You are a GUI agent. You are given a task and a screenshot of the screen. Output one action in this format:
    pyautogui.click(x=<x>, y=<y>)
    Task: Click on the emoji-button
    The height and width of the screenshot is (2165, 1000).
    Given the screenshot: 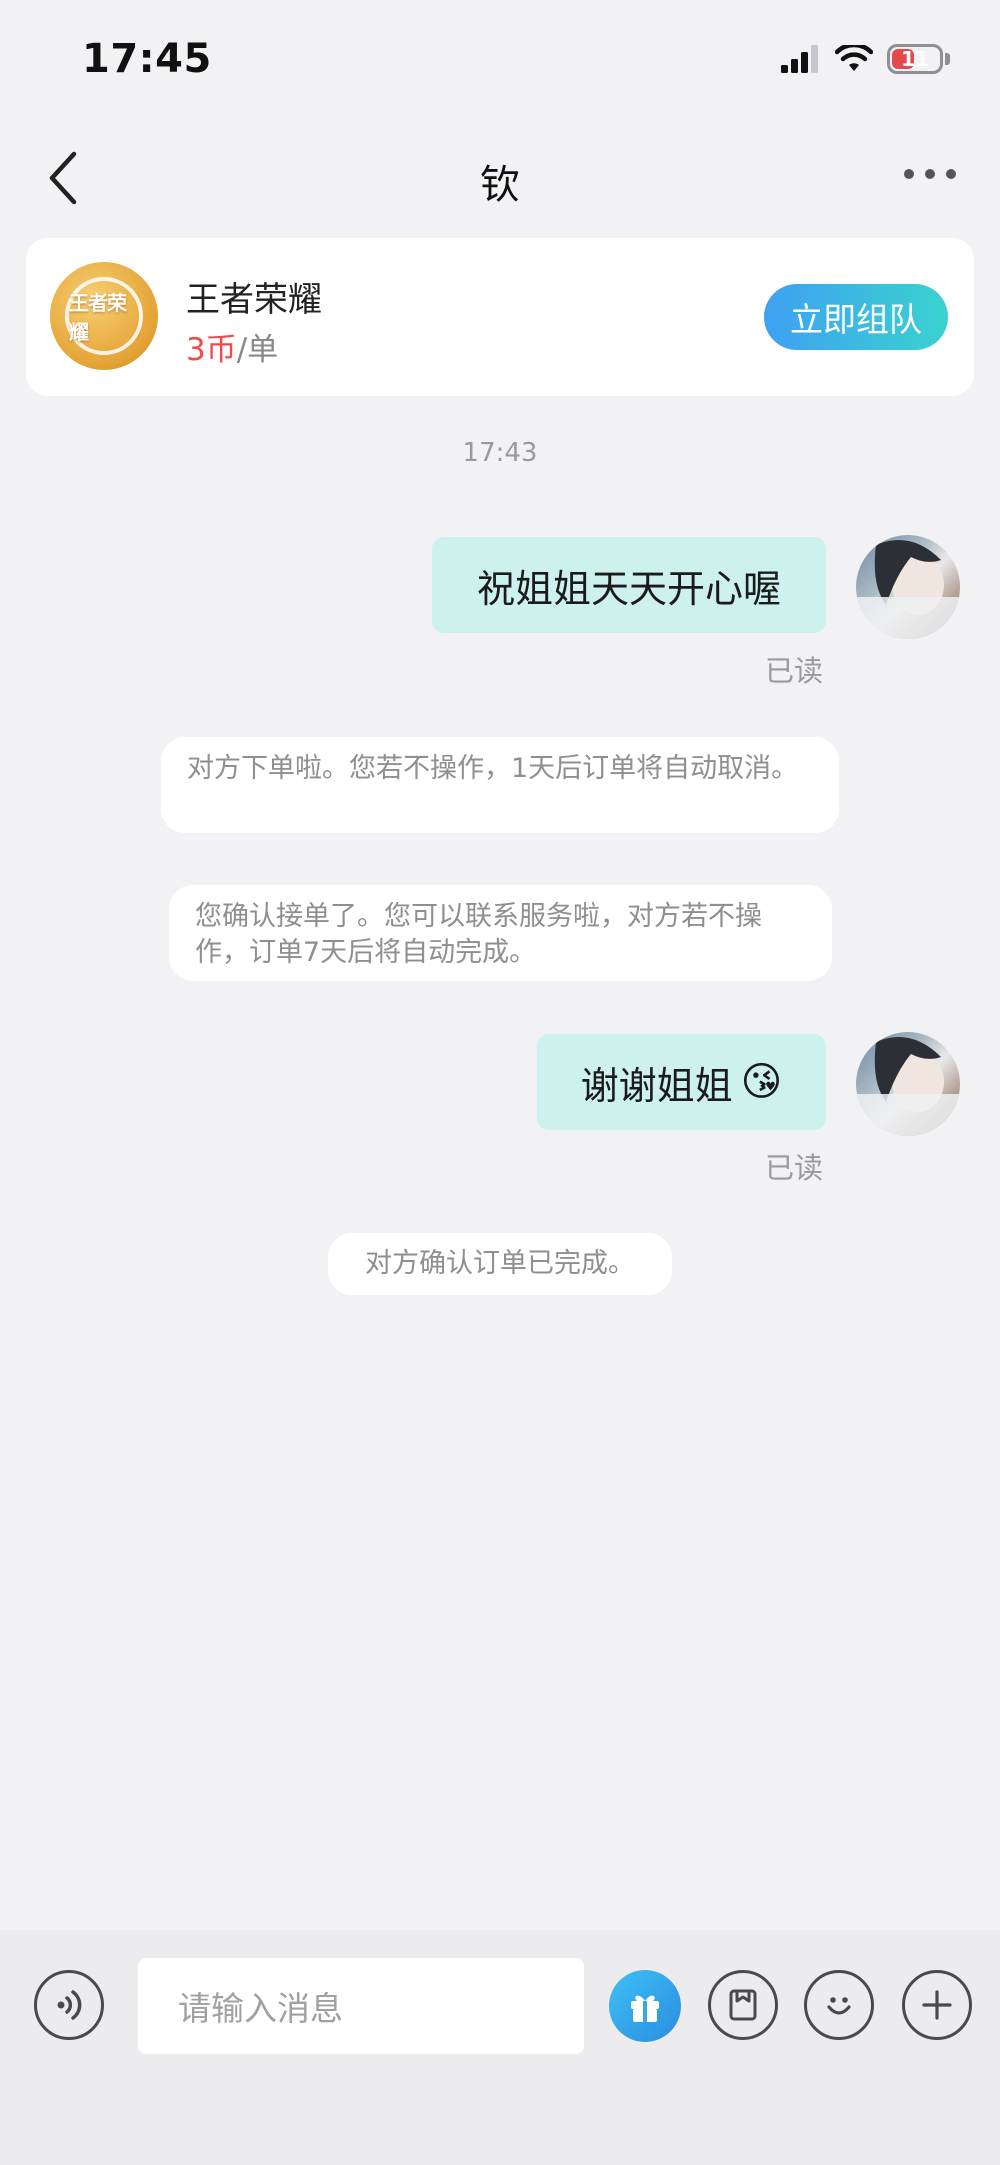 What is the action you would take?
    pyautogui.click(x=839, y=2005)
    